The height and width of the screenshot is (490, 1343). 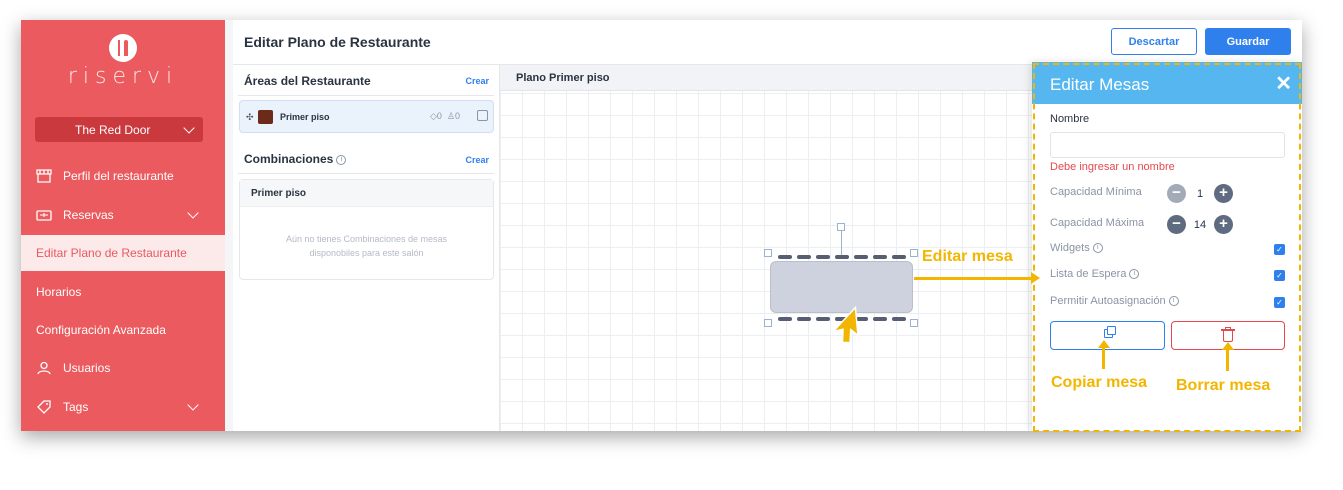 What do you see at coordinates (845, 324) in the screenshot?
I see `cursor-icon` at bounding box center [845, 324].